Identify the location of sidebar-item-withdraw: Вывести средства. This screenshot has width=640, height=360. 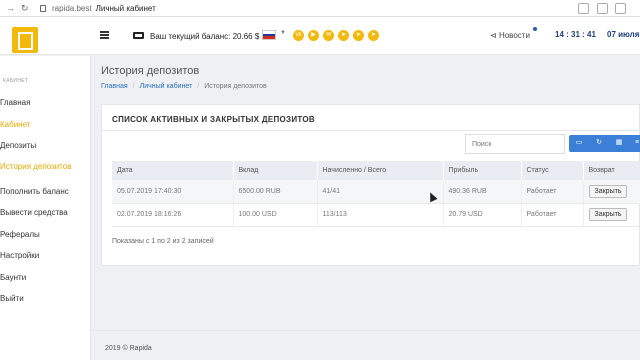
(34, 212).